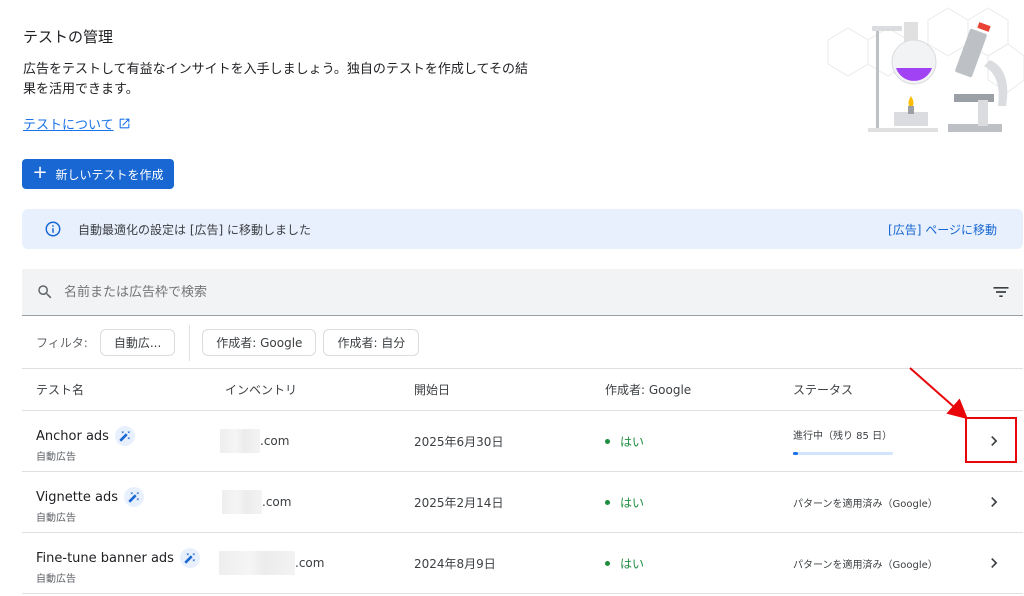  Describe the element at coordinates (522, 229) in the screenshot. I see `info-banner: 自動最適化の設定は [広告] に移動しました [広告] ページに移動` at that location.